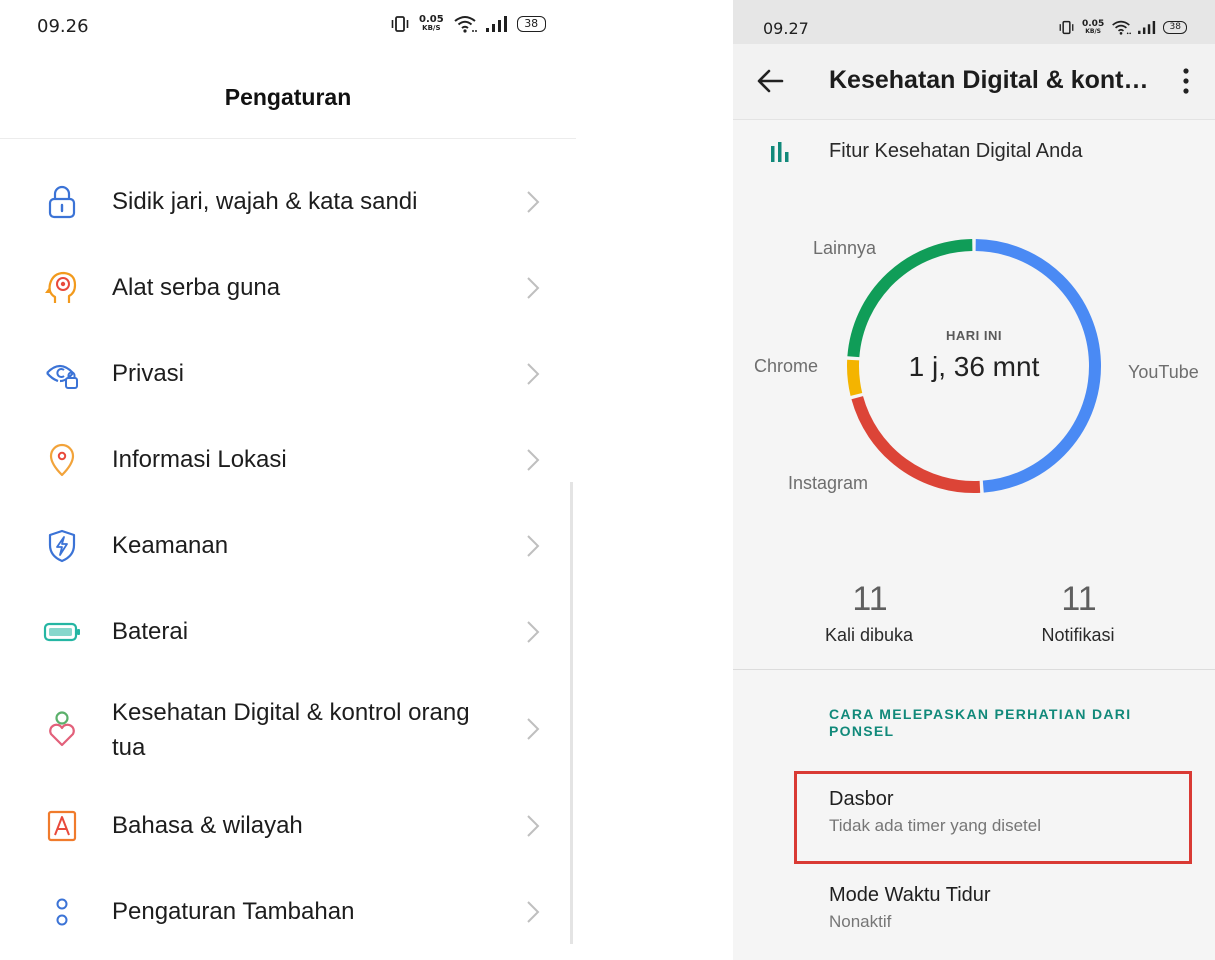 The height and width of the screenshot is (960, 1215). What do you see at coordinates (845, 248) in the screenshot?
I see `segment-label-lainnya: Lainnya` at bounding box center [845, 248].